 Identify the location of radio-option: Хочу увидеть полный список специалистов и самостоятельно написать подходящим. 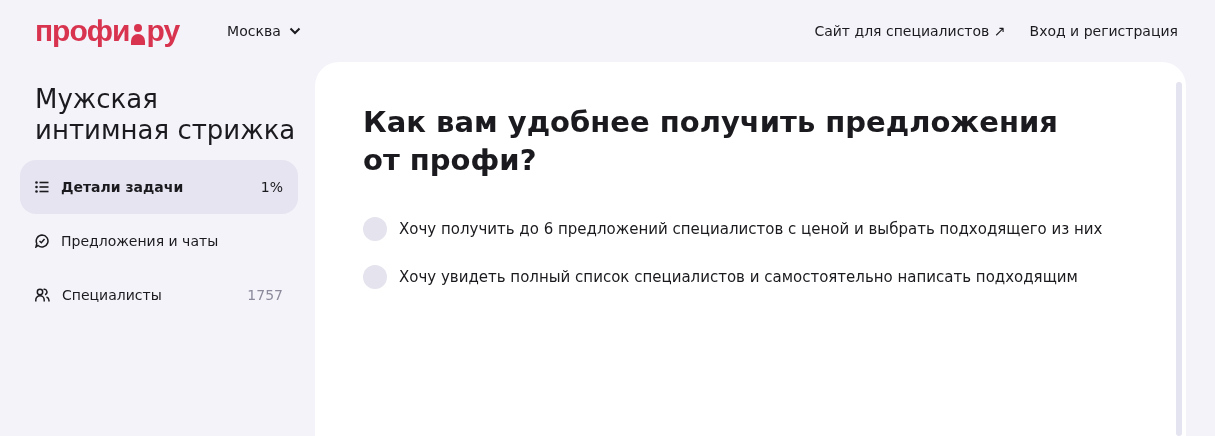
(750, 277).